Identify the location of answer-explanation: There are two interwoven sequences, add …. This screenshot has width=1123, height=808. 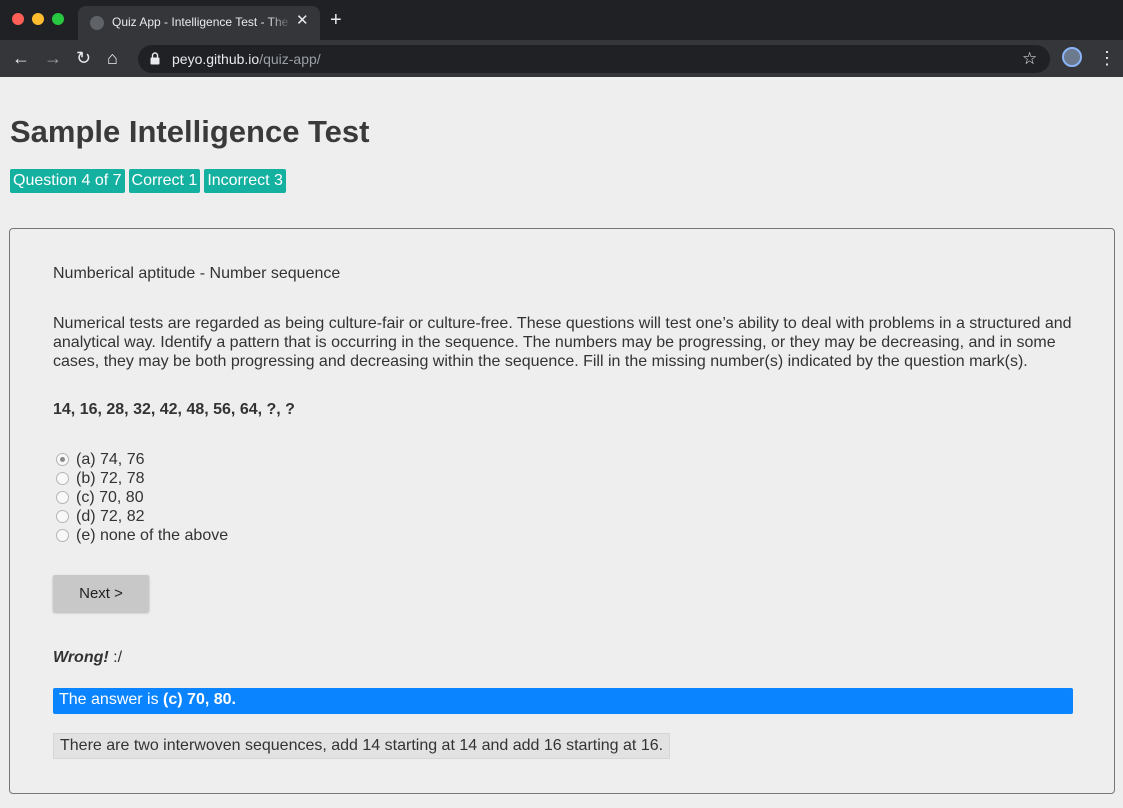
(362, 746).